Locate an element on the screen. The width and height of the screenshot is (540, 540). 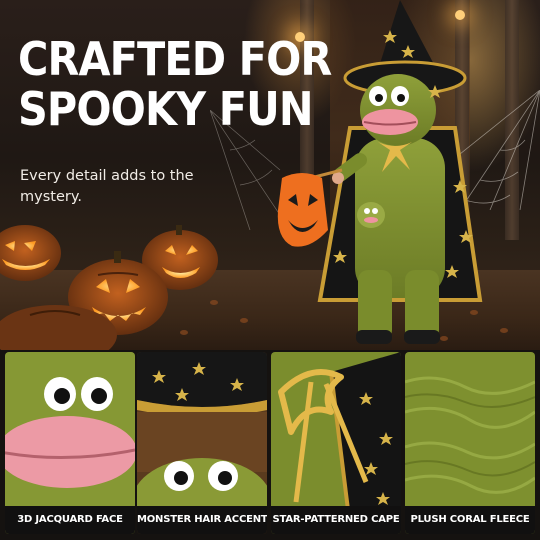
hero-title-line-2: SPOOKY FUN is located at coordinates (165, 109).